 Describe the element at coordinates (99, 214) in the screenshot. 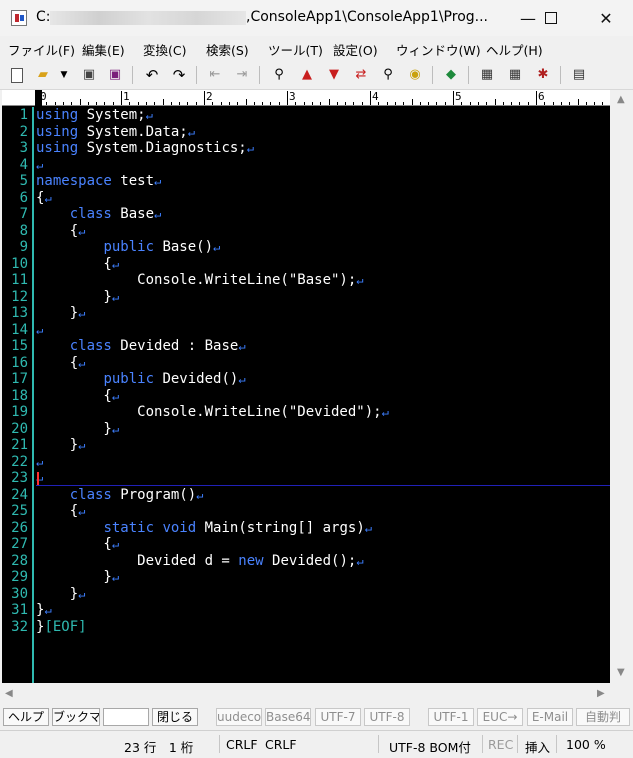

I see `code-line: class Base↵` at that location.